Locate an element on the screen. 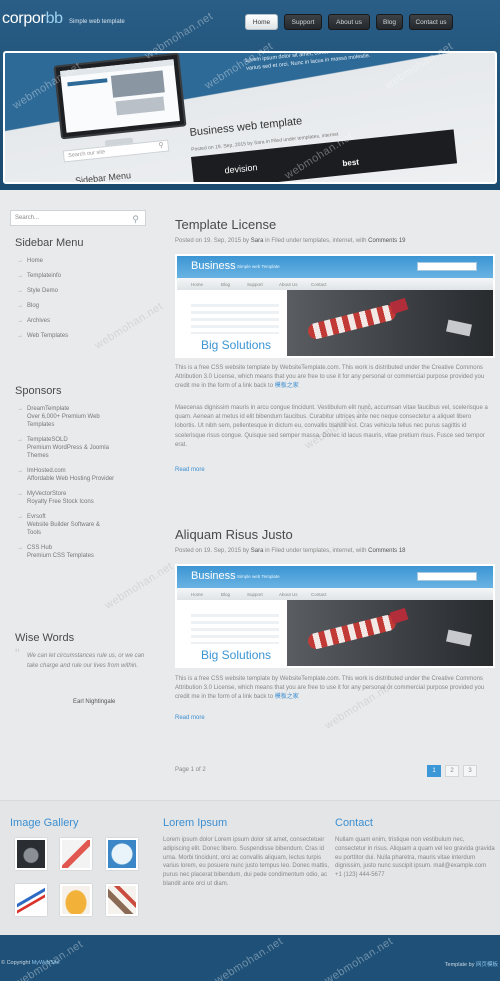  sidebar-item-templateinfo: → Templateinfo is located at coordinates (82, 276).